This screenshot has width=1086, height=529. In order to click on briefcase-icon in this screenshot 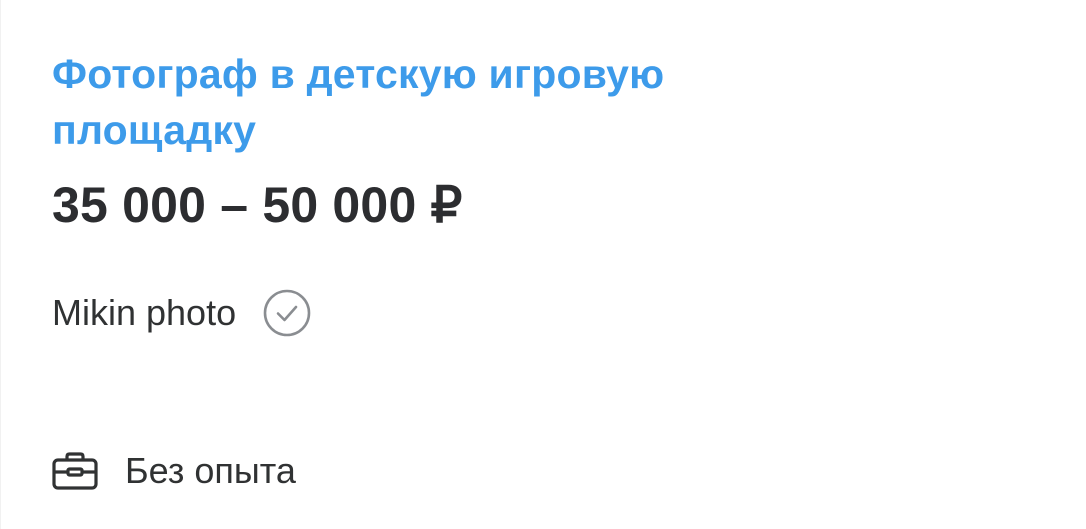, I will do `click(75, 471)`.